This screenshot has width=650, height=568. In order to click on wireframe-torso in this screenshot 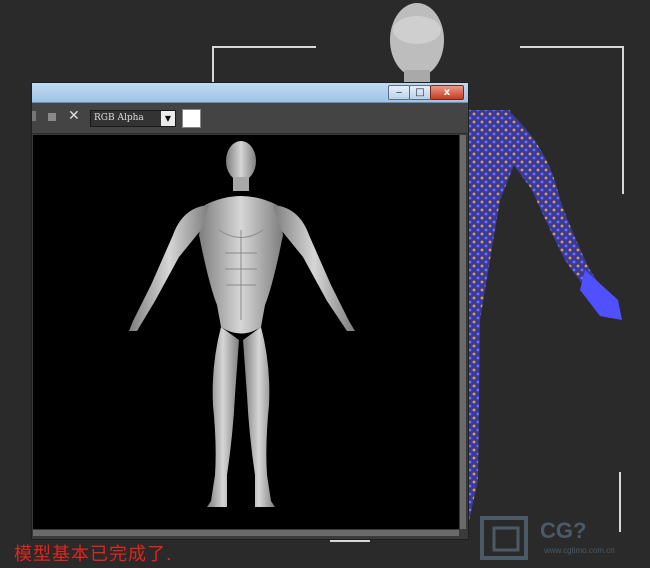, I will do `click(490, 325)`.